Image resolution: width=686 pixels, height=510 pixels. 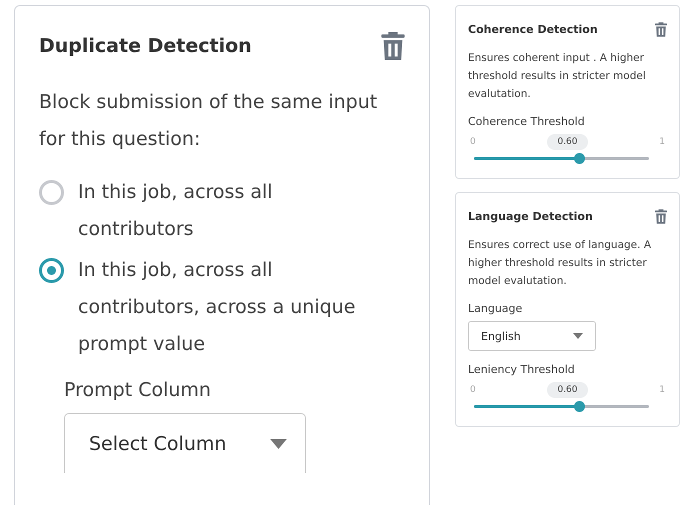 I want to click on description-text: Ensures correct use of language. A higher threshold results in stricter model evalutation., so click(x=560, y=263).